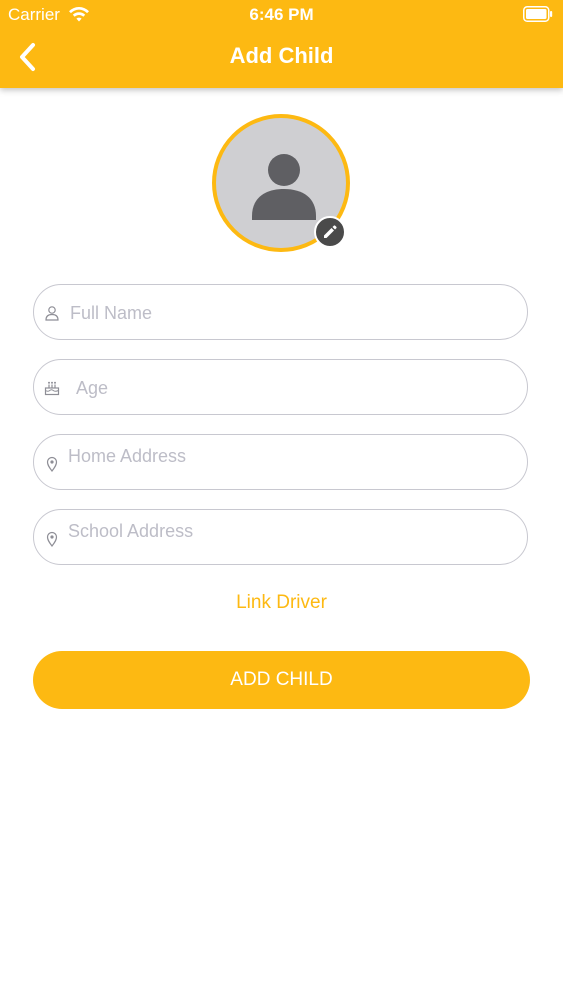 This screenshot has height=1000, width=563. I want to click on school-address-placeholder: School Address, so click(131, 531).